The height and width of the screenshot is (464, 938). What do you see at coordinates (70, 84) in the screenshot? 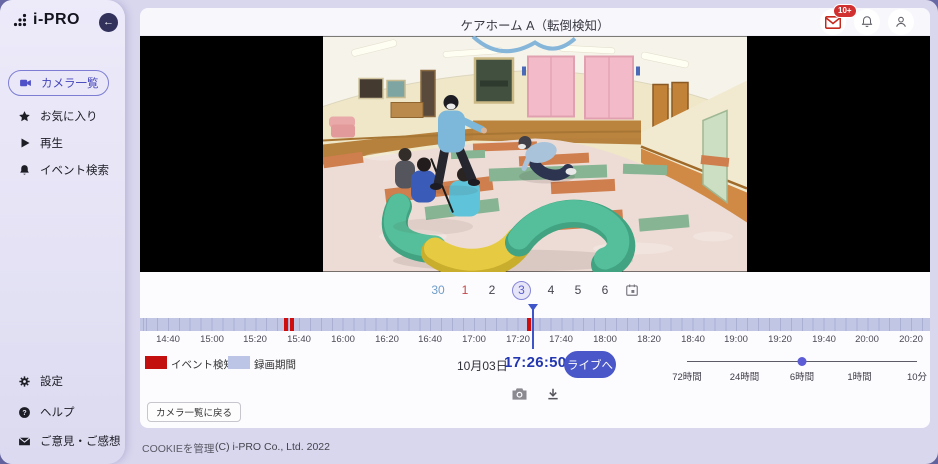
I see `sidebar-item-label: カメラ一覧` at bounding box center [70, 84].